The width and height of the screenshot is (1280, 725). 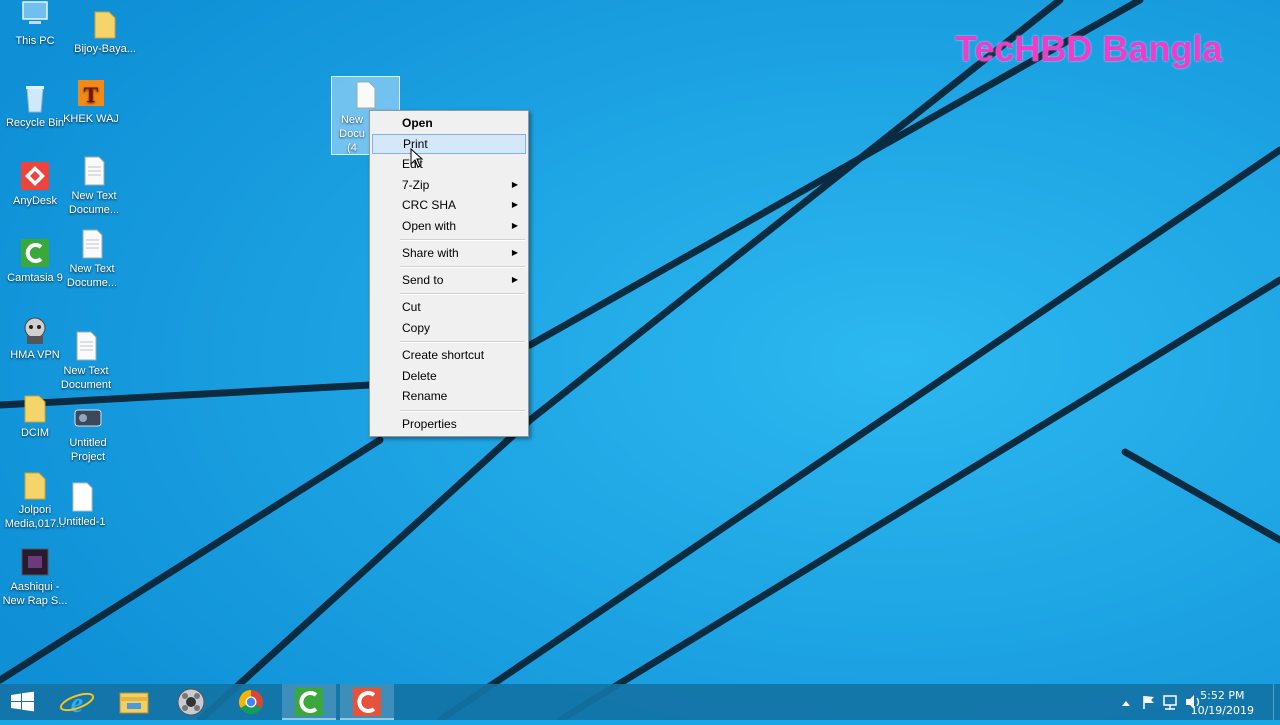 I want to click on taskbar: e 5:52 PM 10/19/2019, so click(x=640, y=702).